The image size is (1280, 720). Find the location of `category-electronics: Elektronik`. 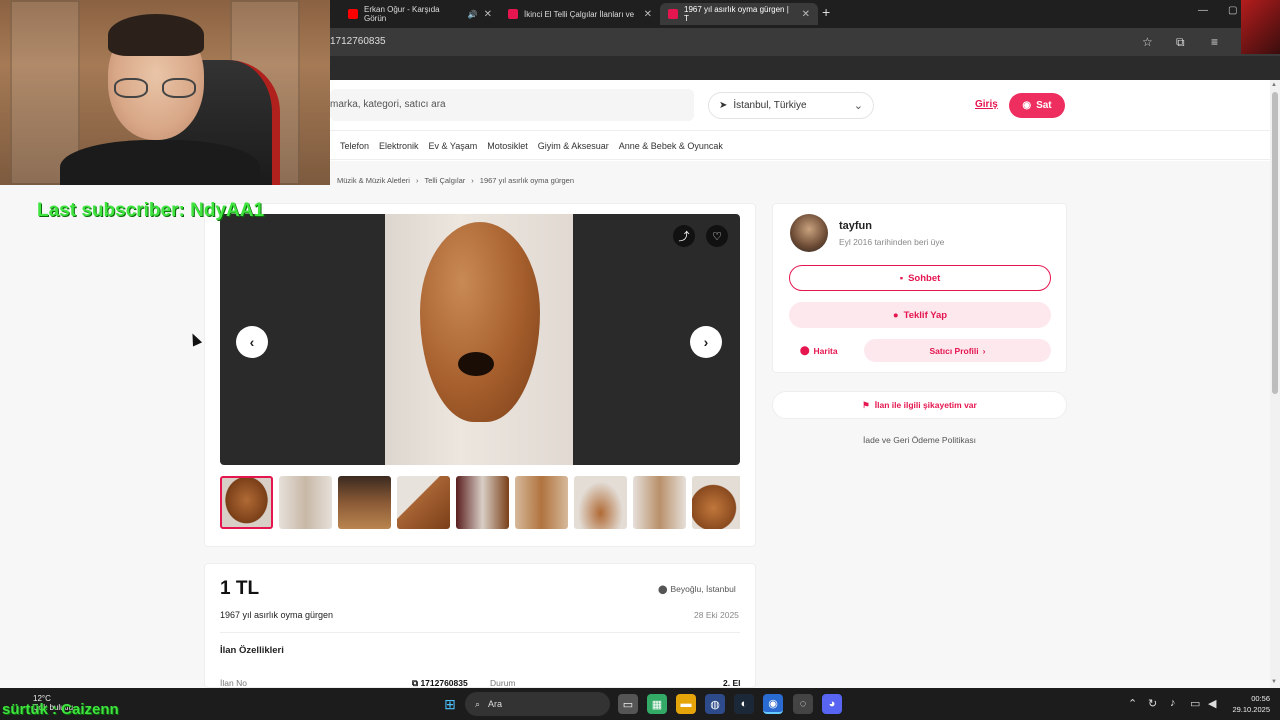

category-electronics: Elektronik is located at coordinates (399, 146).